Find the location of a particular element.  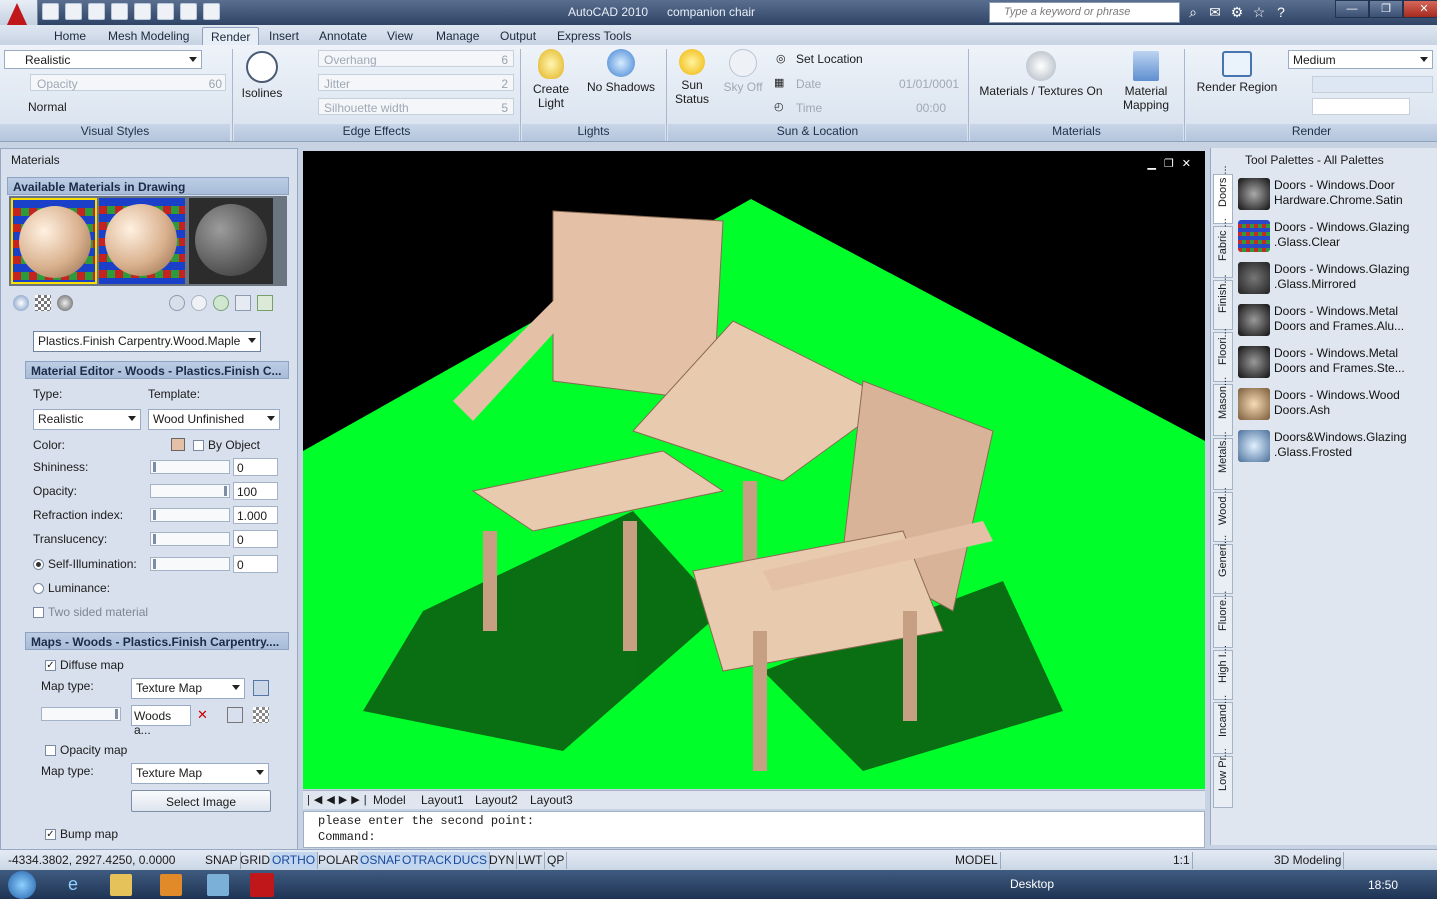

map-type-combo: Texture Map is located at coordinates (188, 688).